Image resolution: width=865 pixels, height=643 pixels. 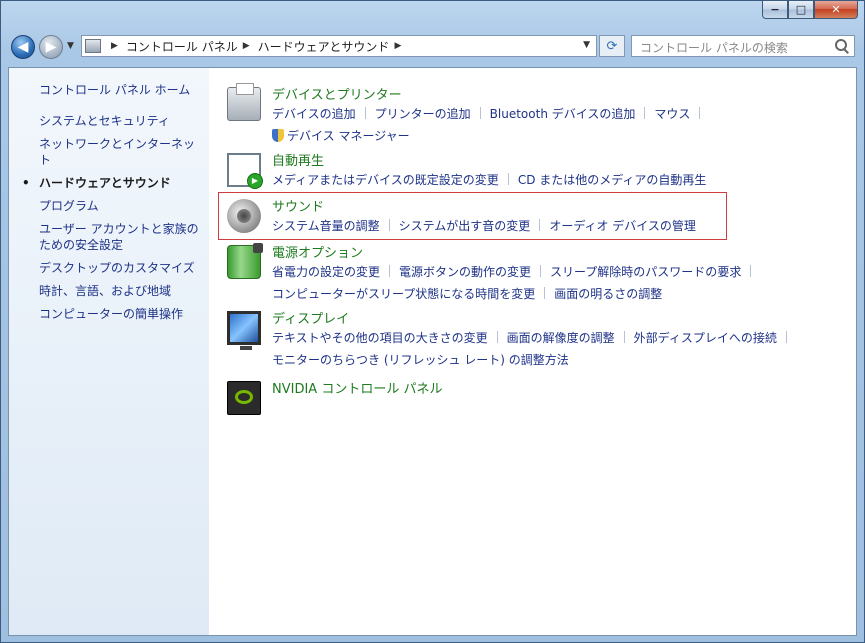 What do you see at coordinates (705, 338) in the screenshot?
I see `link-external-display: 外部ディスプレイへの接続` at bounding box center [705, 338].